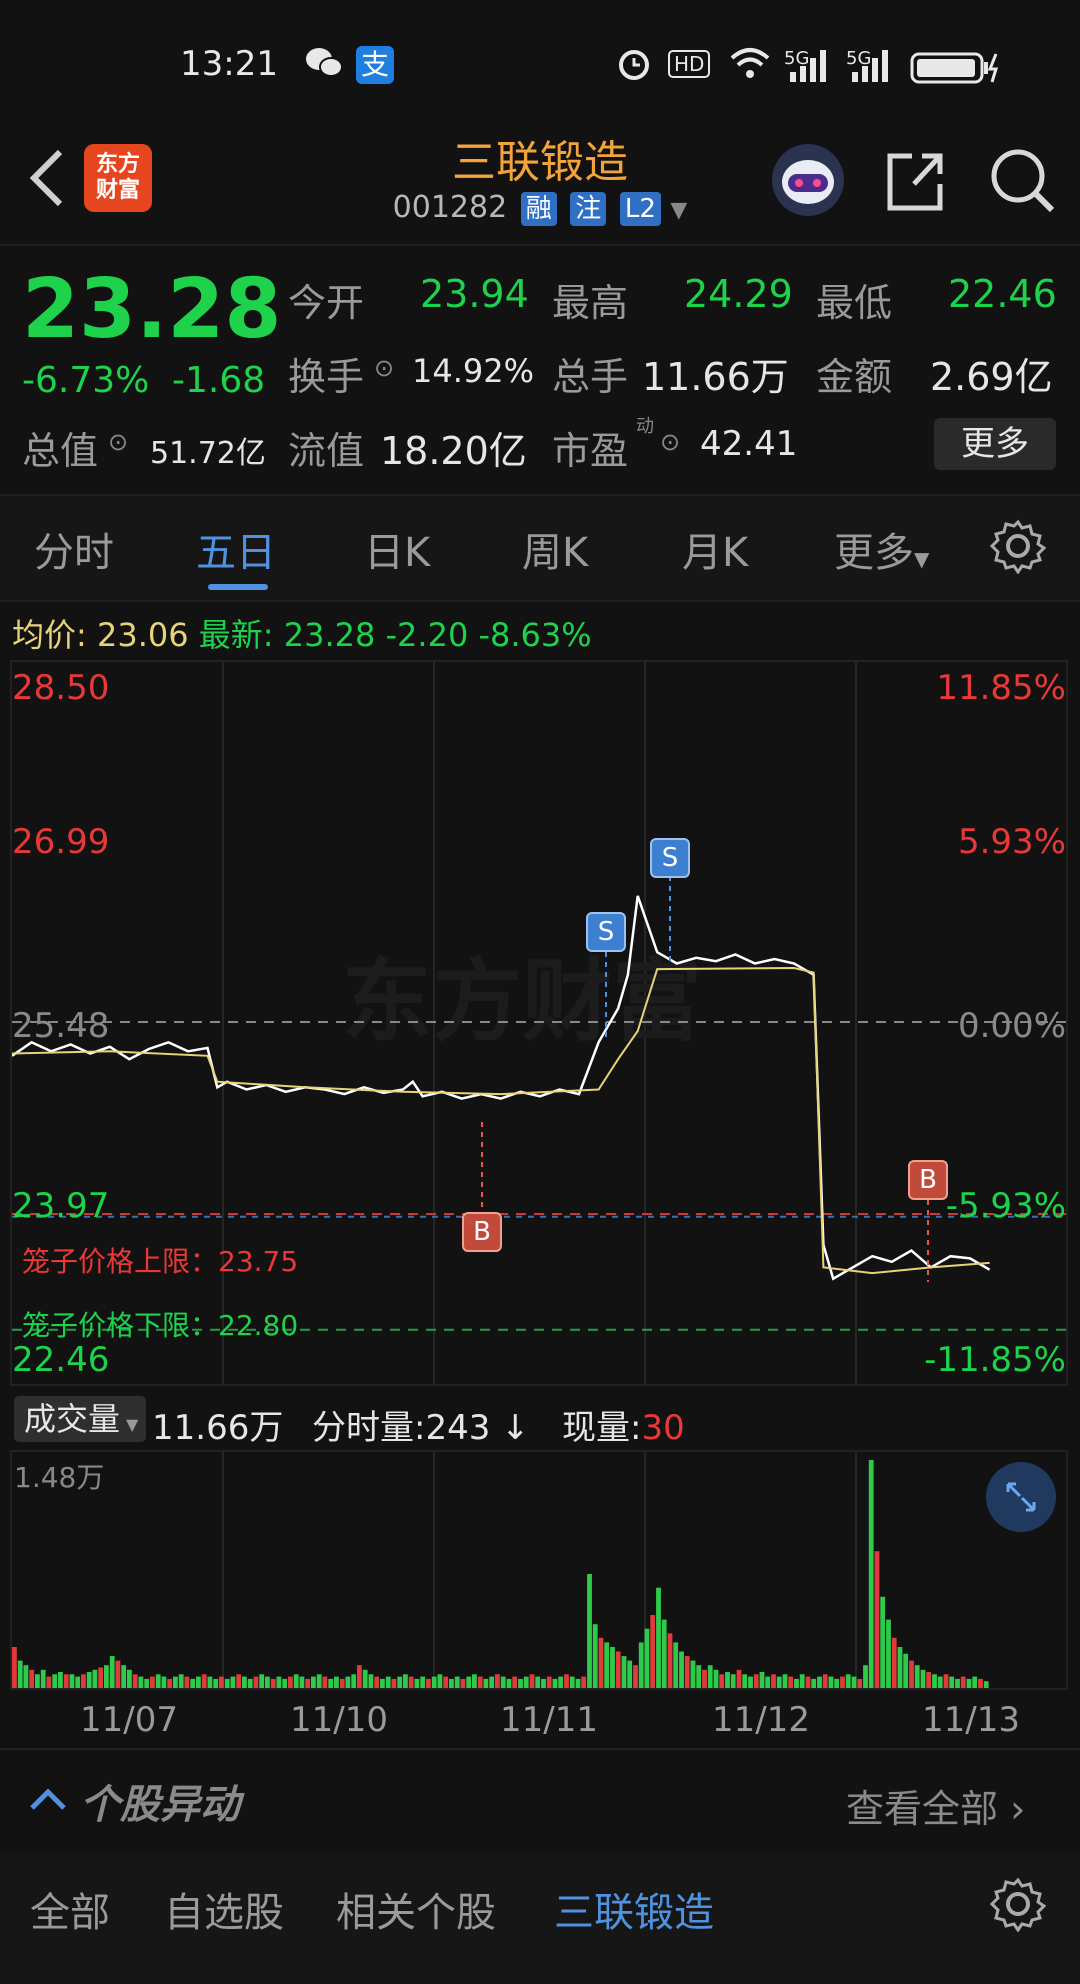 The width and height of the screenshot is (1080, 1984). I want to click on view-all-link: 查看全部 ›, so click(935, 1805).